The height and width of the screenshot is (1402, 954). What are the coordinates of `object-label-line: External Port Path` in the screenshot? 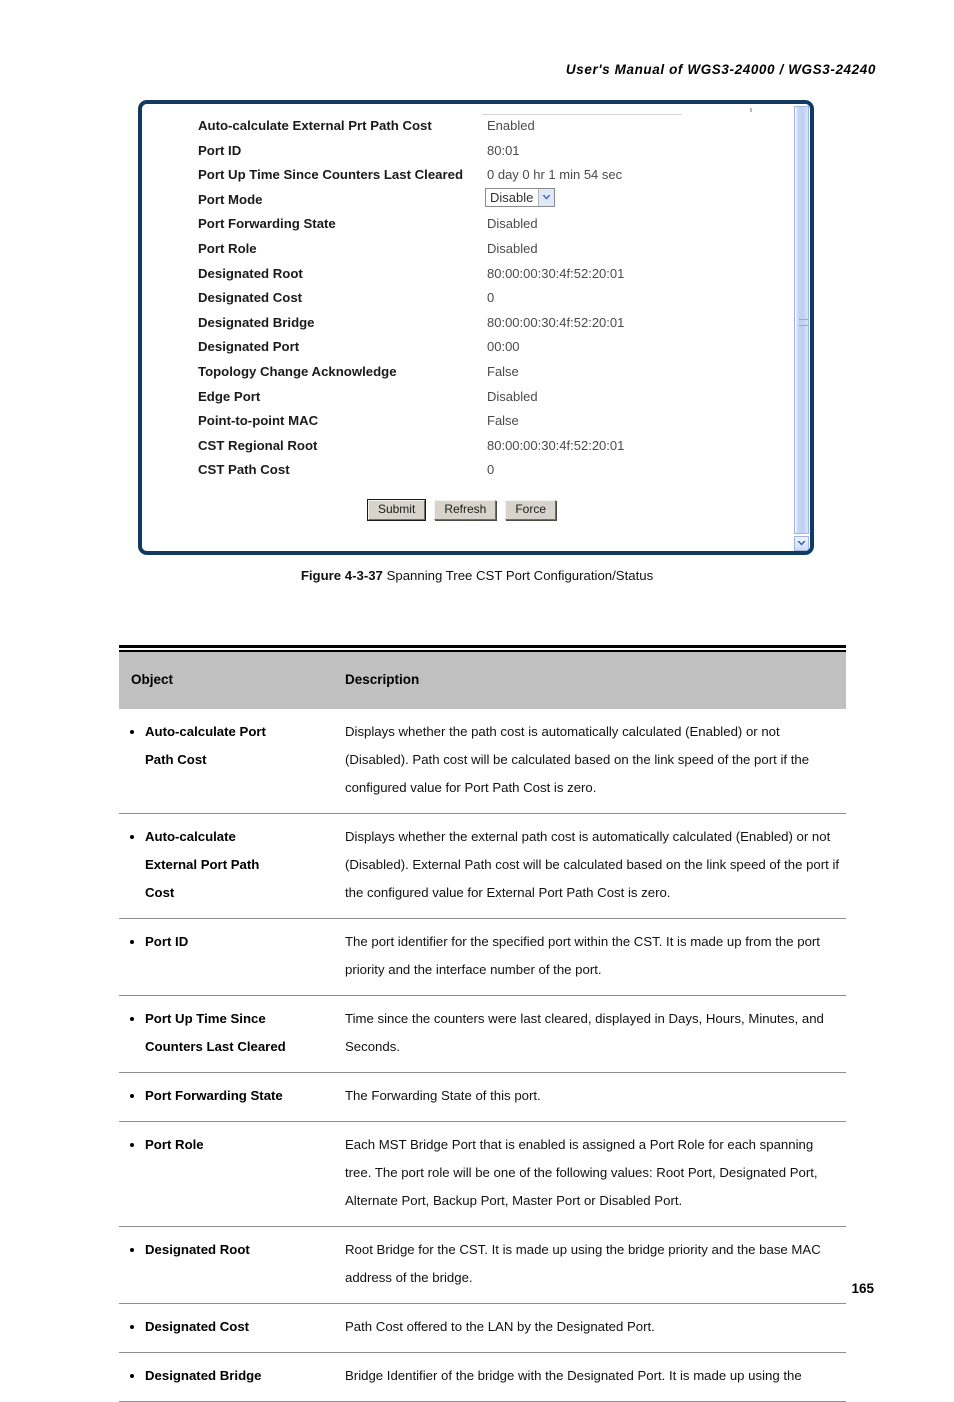 It's located at (202, 864).